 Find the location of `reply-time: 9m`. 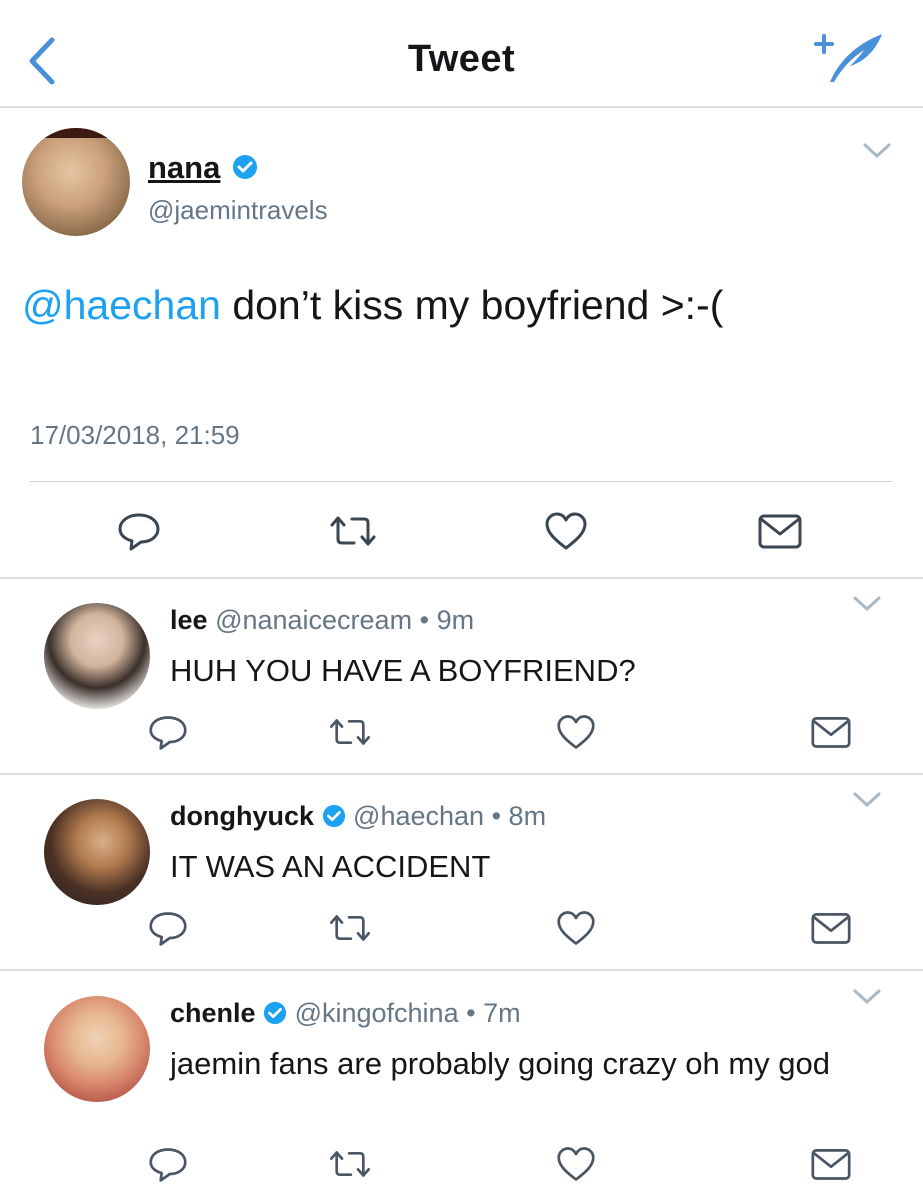

reply-time: 9m is located at coordinates (455, 620).